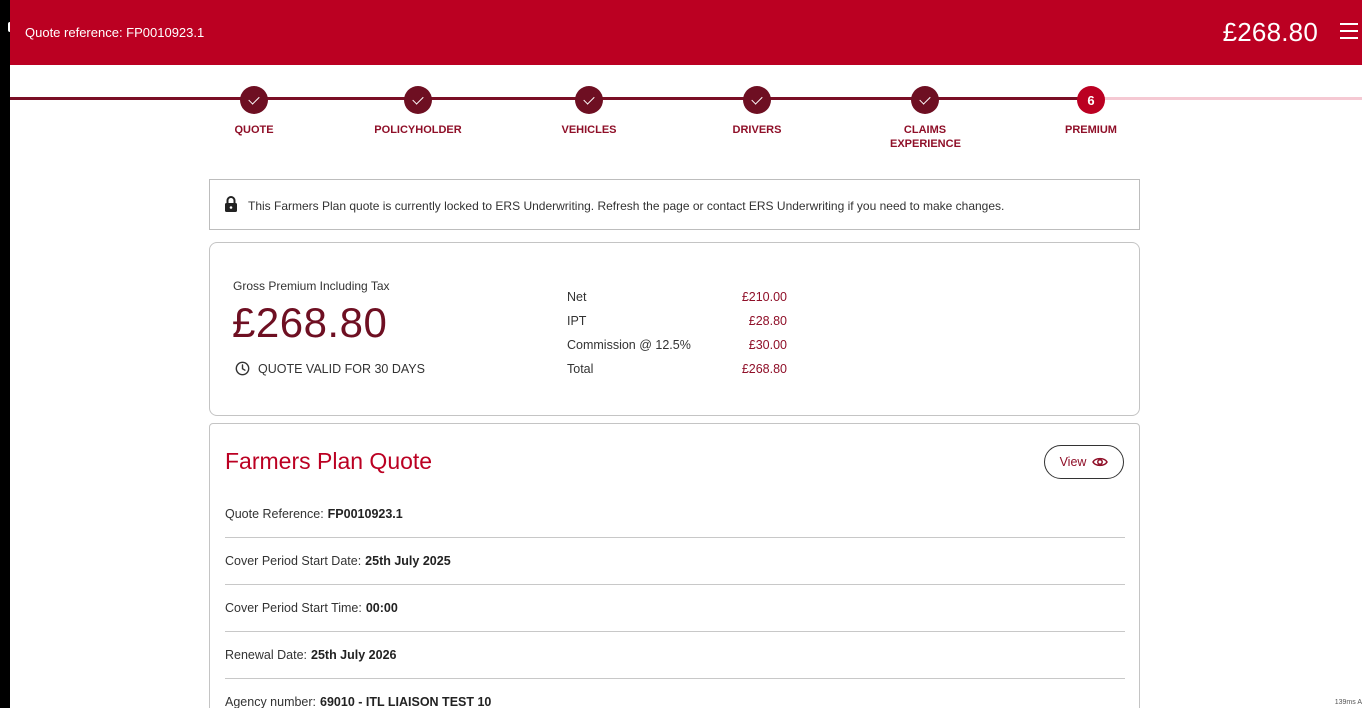  I want to click on detail-row-cover-start-time: Cover Period Start Time: 00:00, so click(675, 608).